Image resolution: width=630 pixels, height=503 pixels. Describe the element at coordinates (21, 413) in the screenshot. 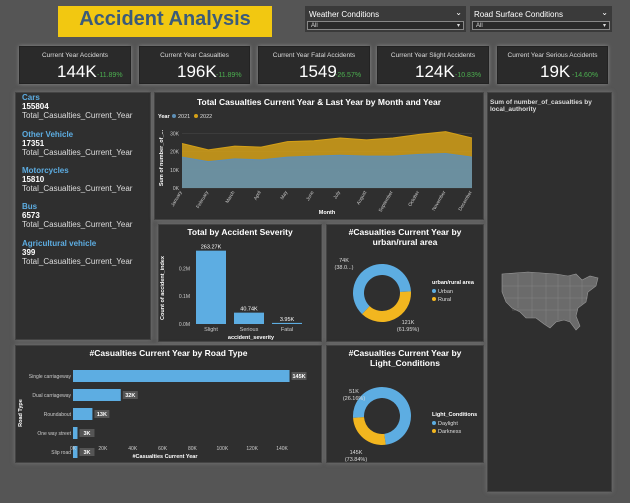

I see `y-axis-label: Road Type` at that location.